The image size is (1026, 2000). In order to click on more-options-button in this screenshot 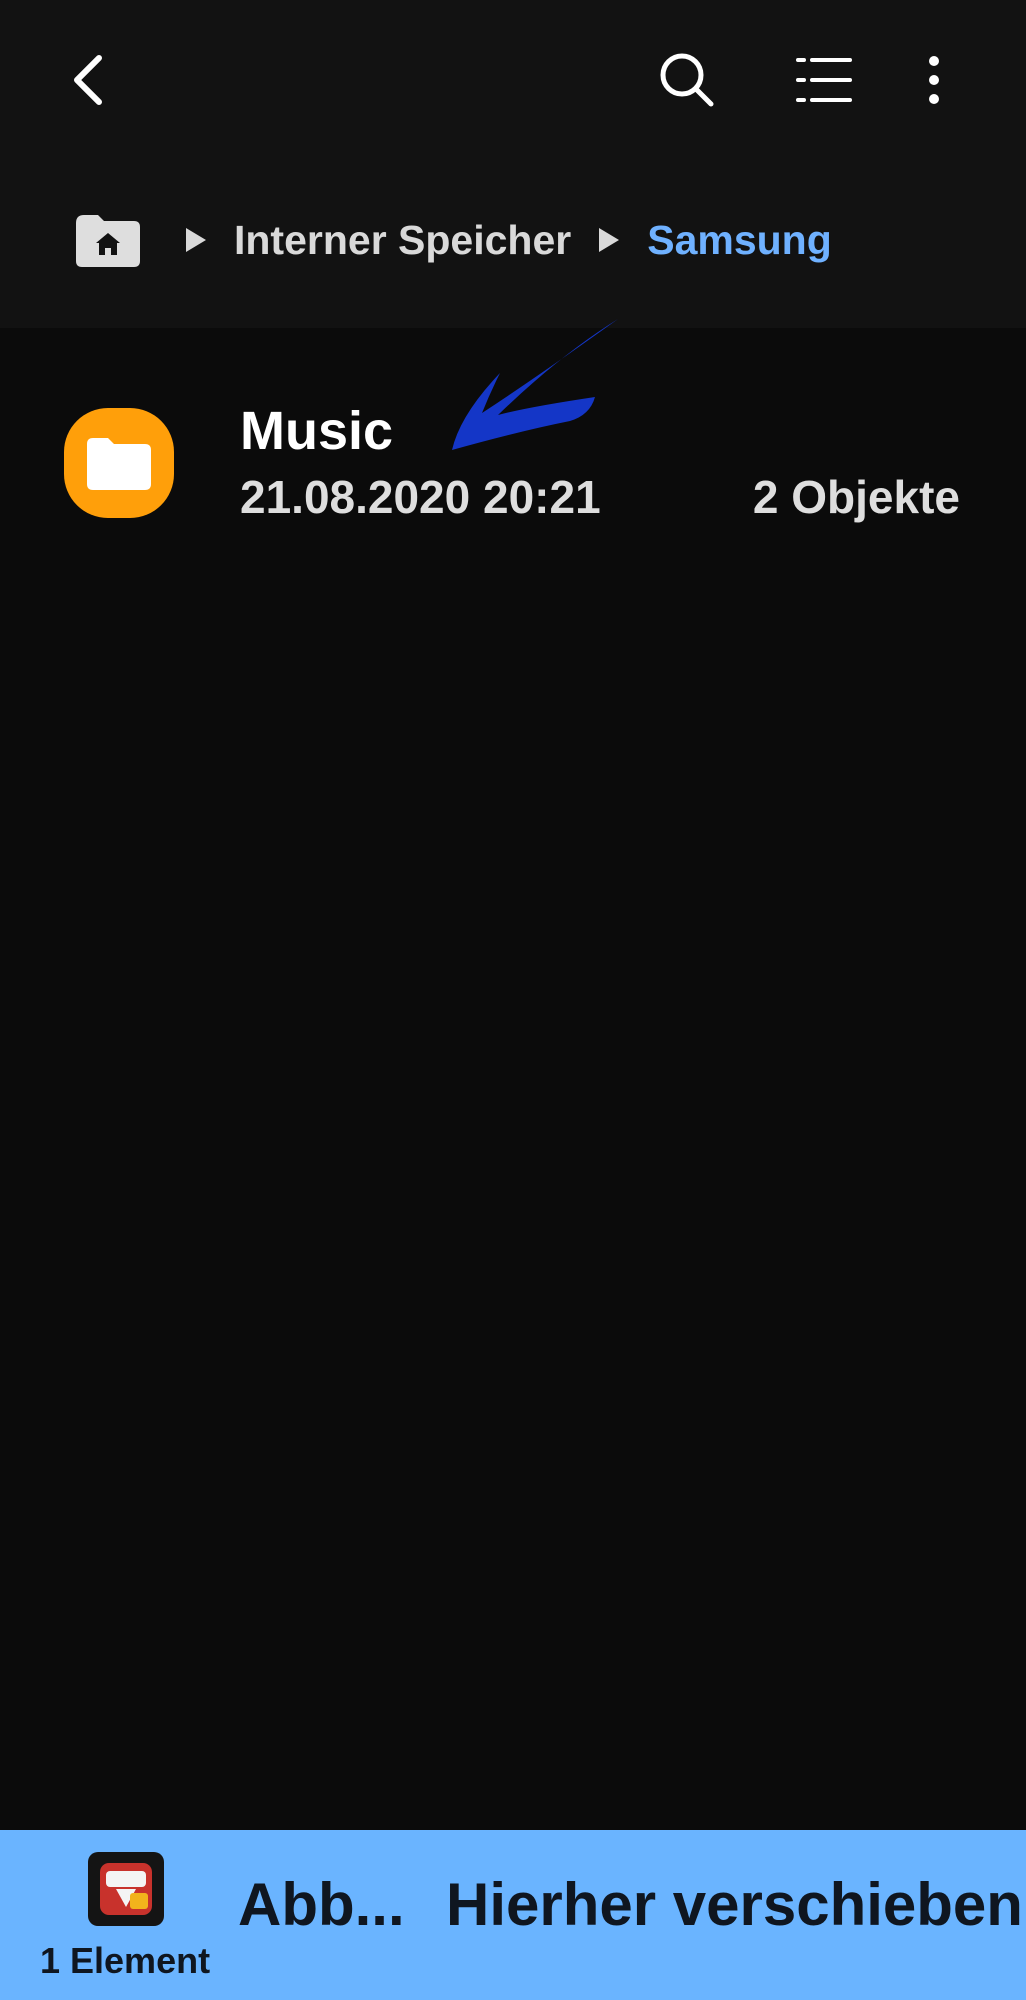, I will do `click(934, 80)`.